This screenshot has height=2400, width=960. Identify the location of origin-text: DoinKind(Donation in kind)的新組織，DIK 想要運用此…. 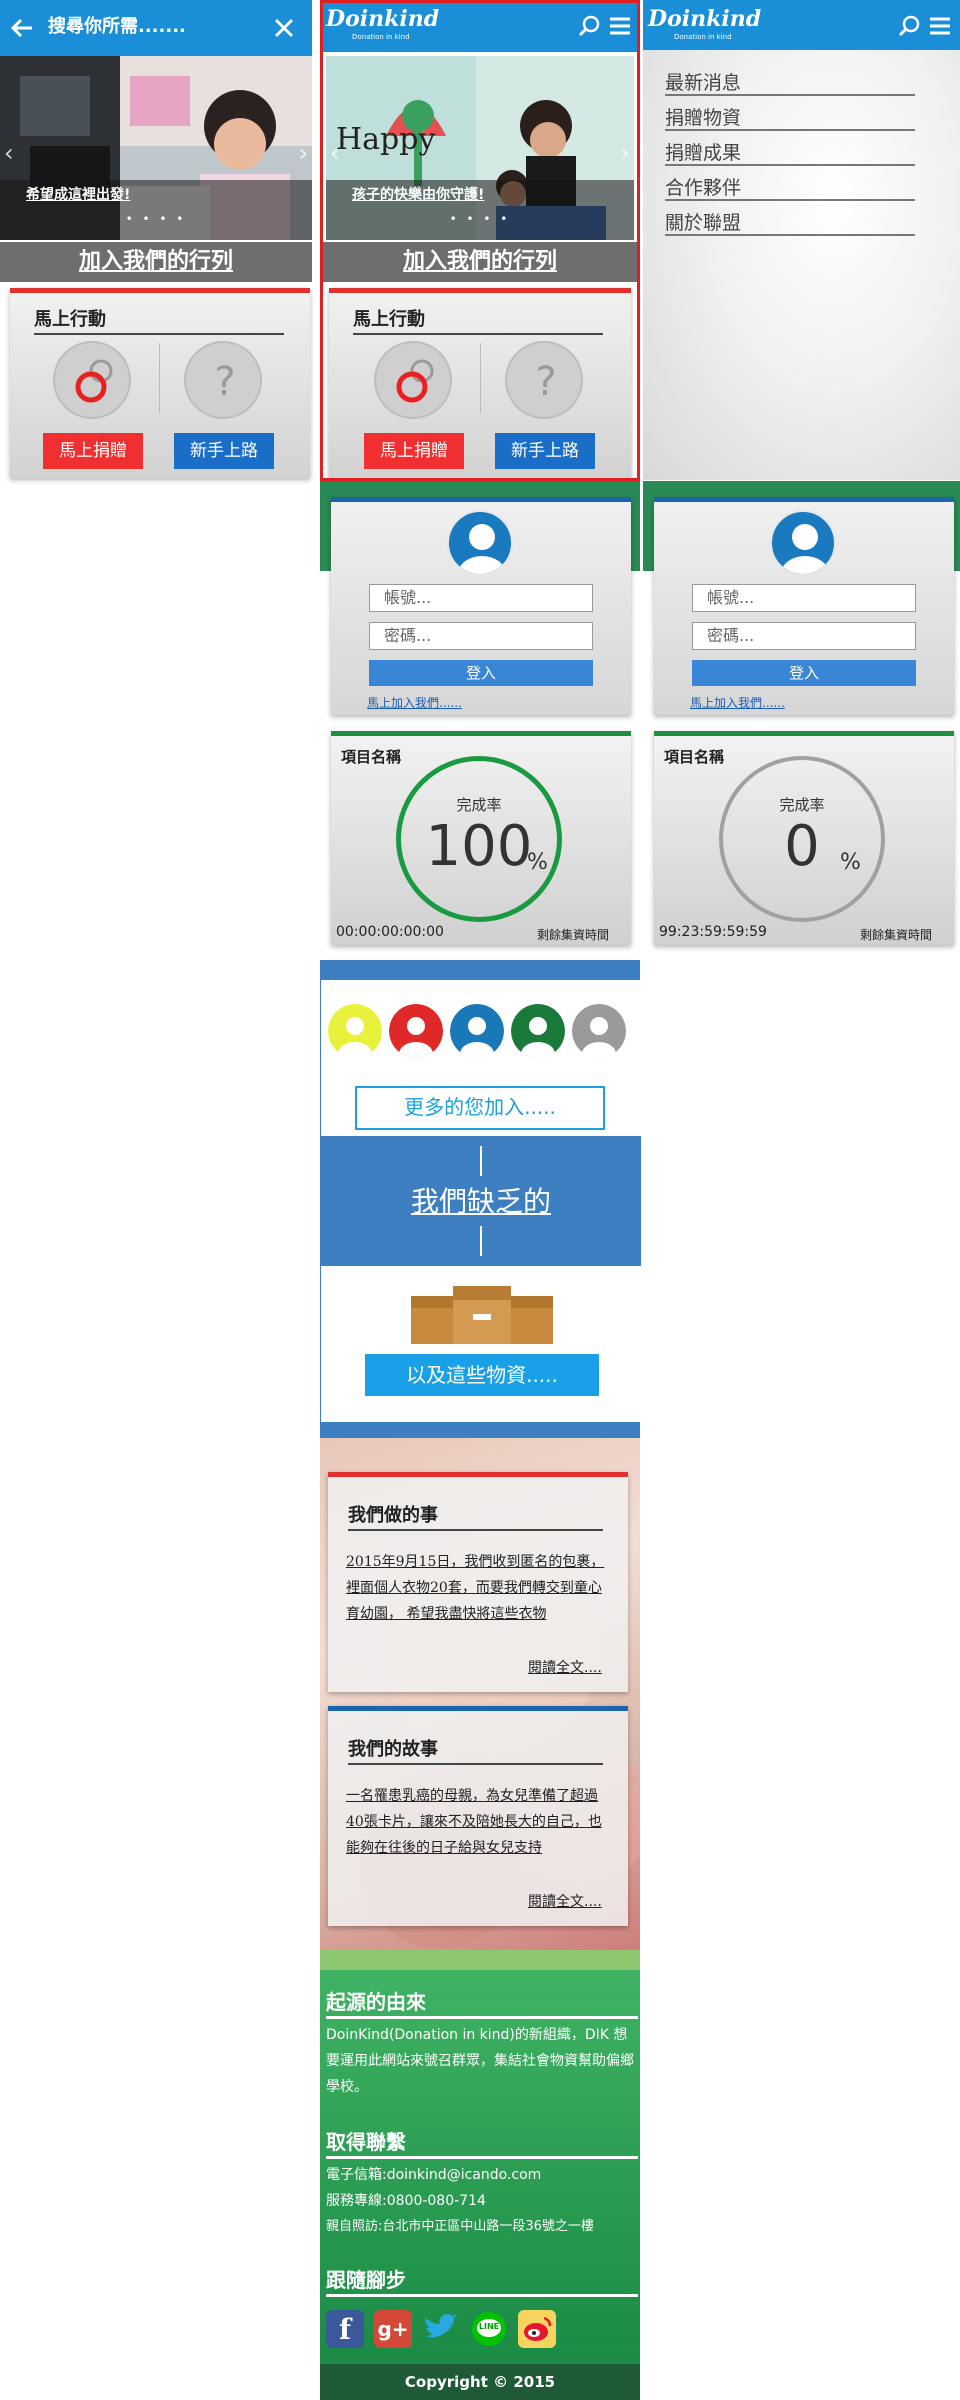
(480, 2061).